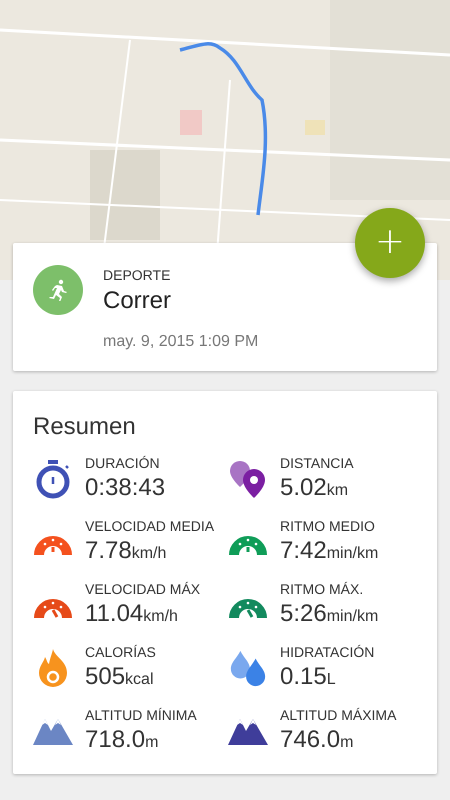  Describe the element at coordinates (126, 551) in the screenshot. I see `metric-value: 7.78km/h` at that location.